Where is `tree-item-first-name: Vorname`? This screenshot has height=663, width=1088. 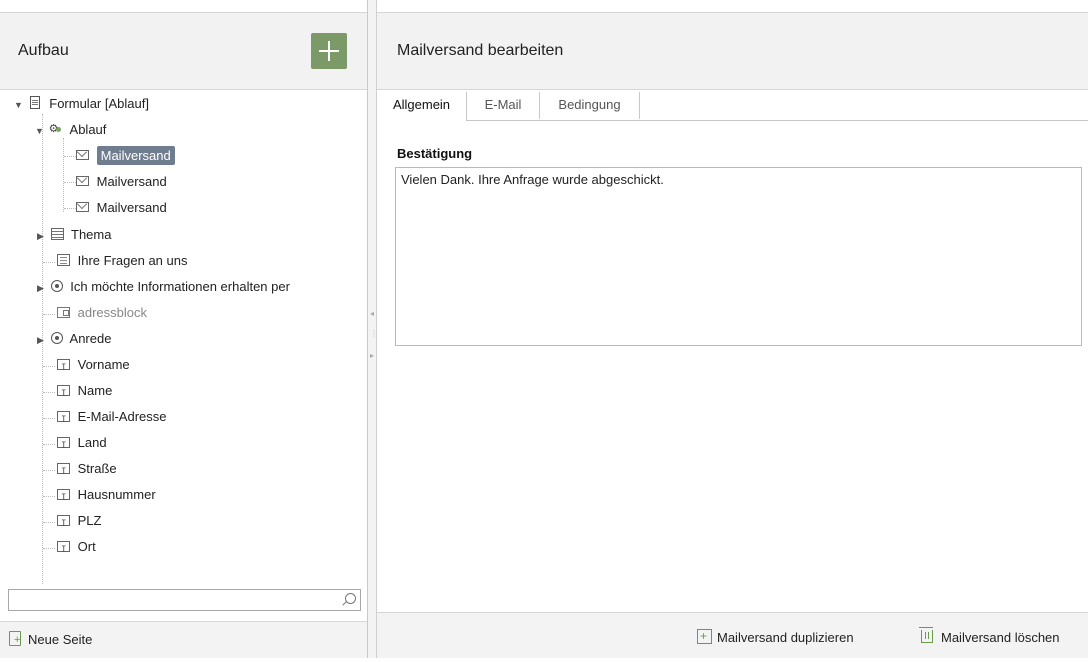
tree-item-first-name: Vorname is located at coordinates (93, 366).